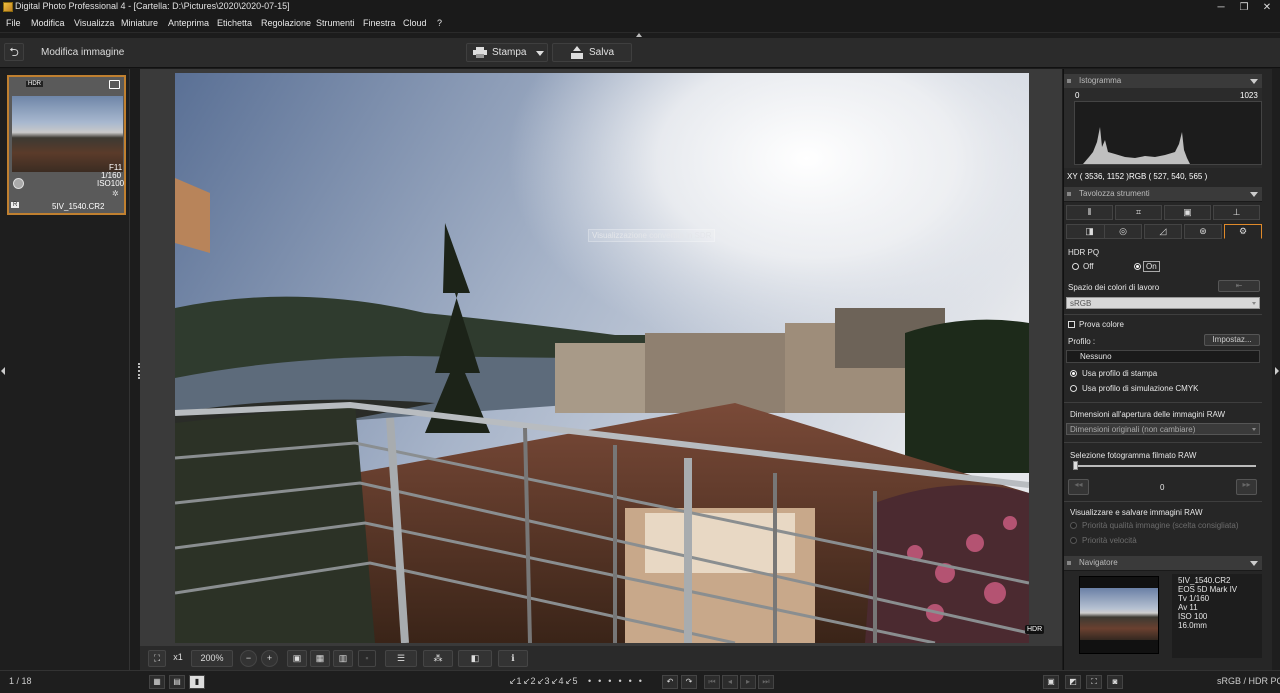 The width and height of the screenshot is (1280, 693). What do you see at coordinates (379, 23) in the screenshot?
I see `menu-finestra: Finestra` at bounding box center [379, 23].